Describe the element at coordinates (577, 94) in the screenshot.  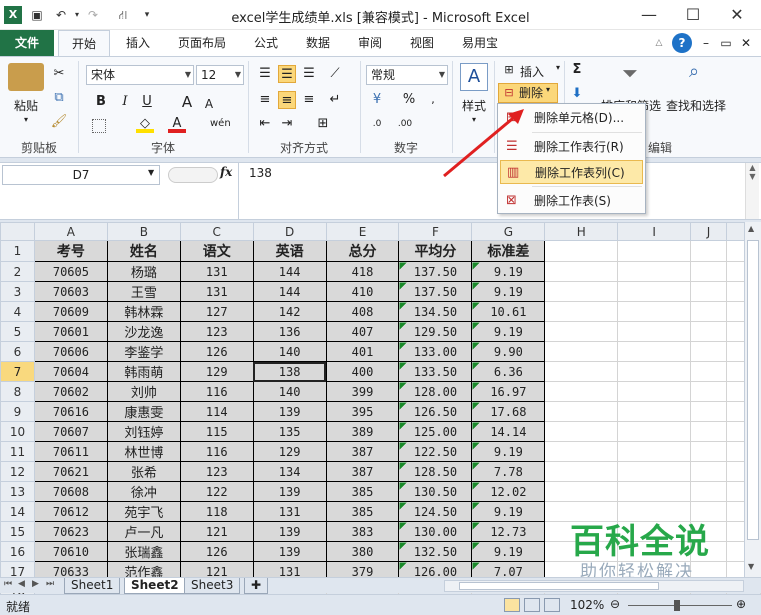
I see `fill-icon: ⬇` at that location.